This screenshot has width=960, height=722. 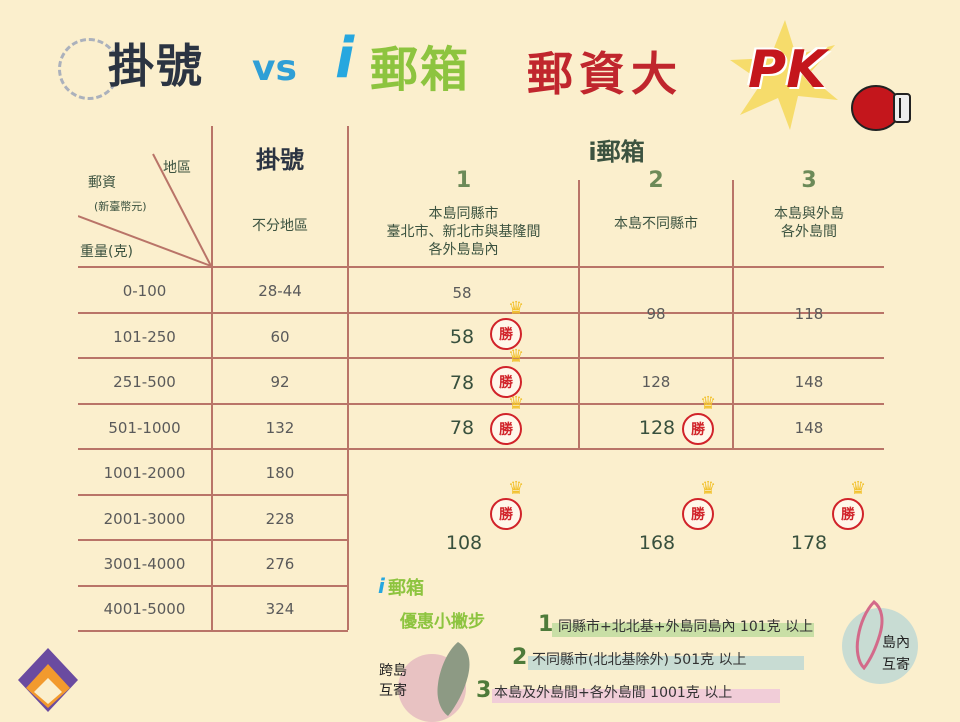 What do you see at coordinates (462, 293) in the screenshot?
I see `zone1-rate-0-100: 58` at bounding box center [462, 293].